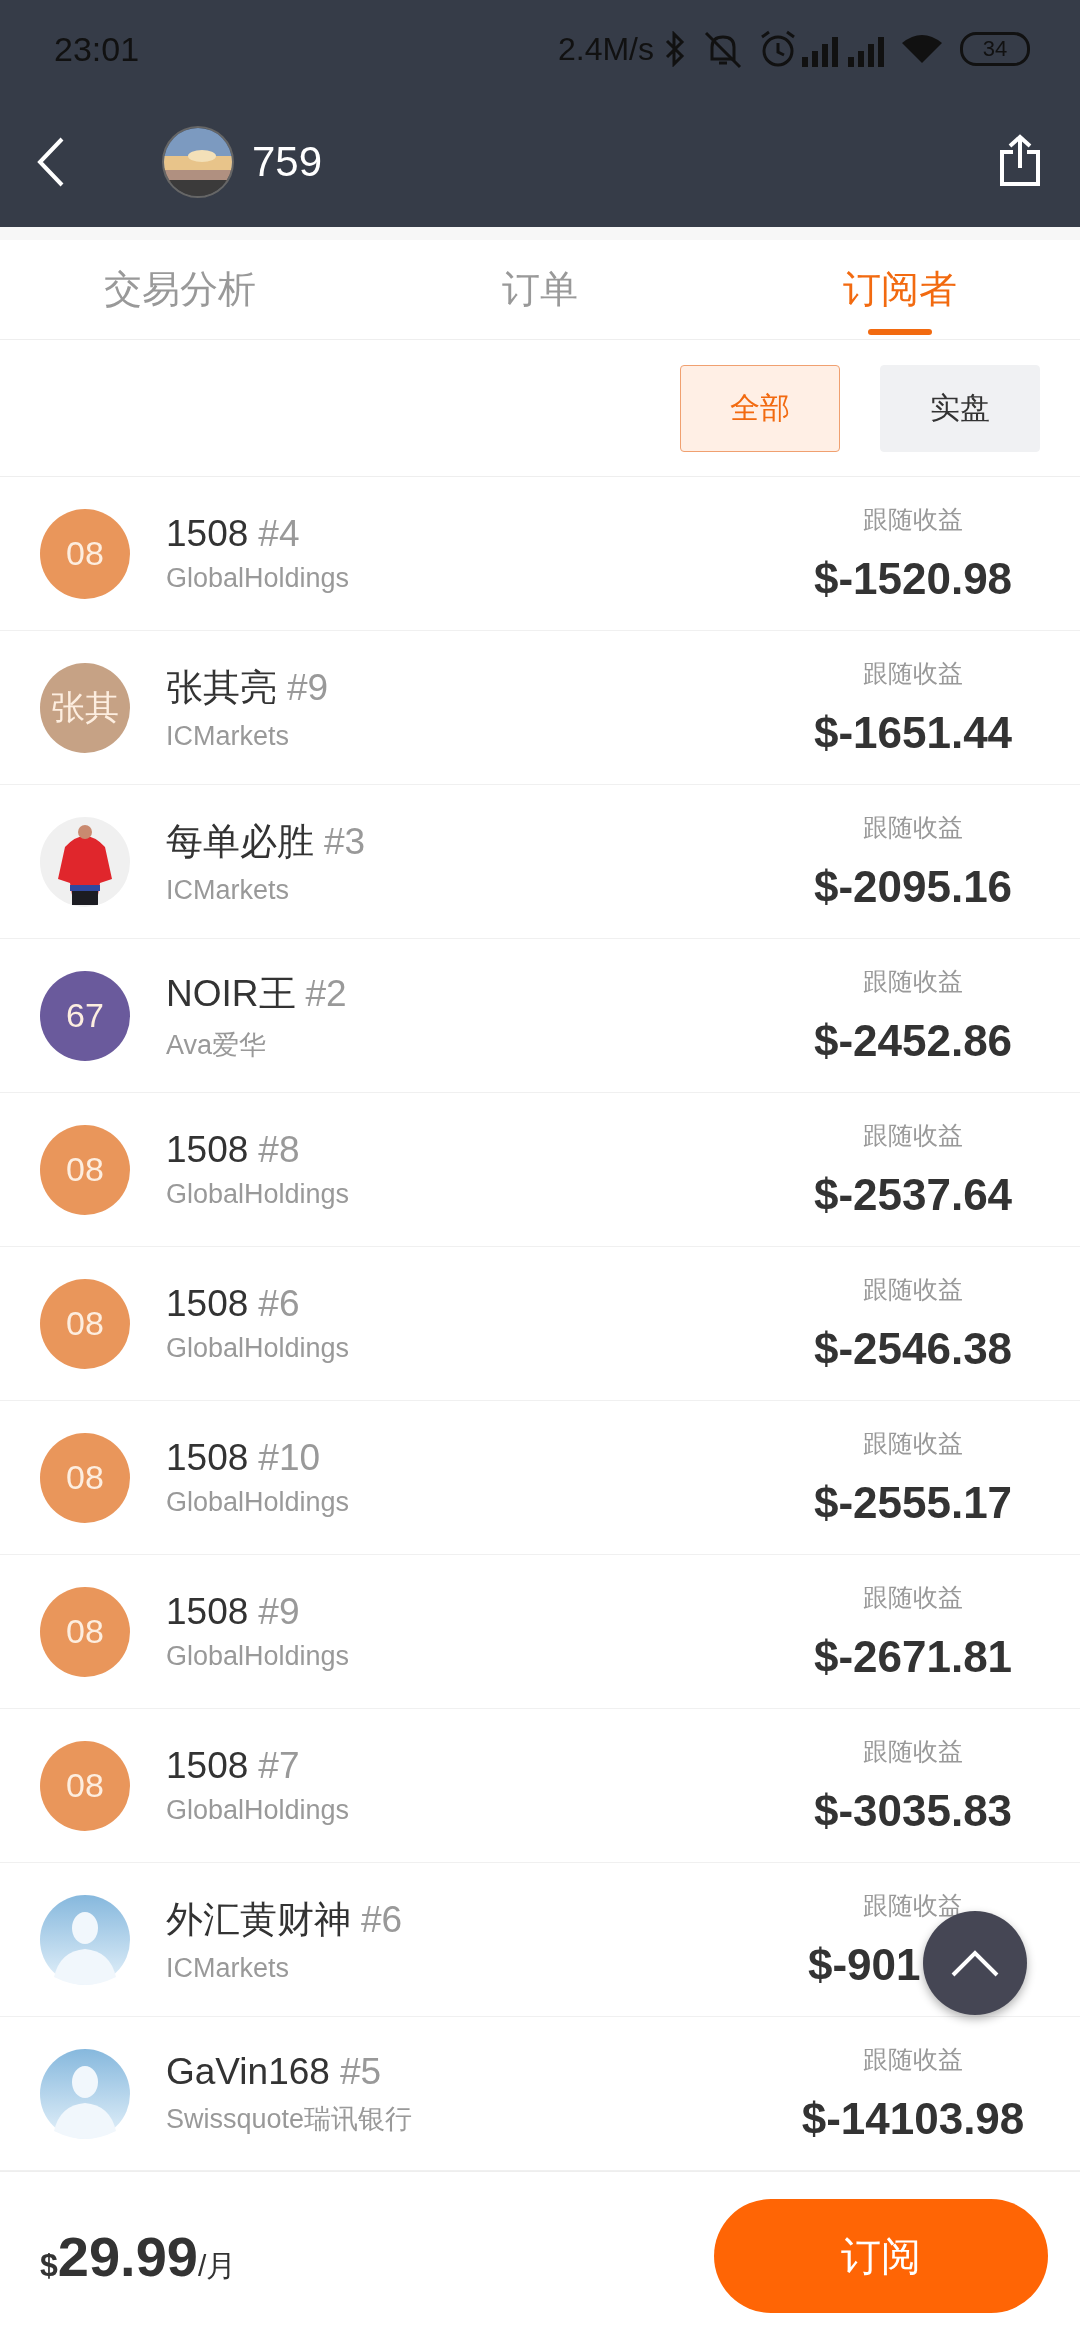  I want to click on tab: 交易分析, so click(180, 289).